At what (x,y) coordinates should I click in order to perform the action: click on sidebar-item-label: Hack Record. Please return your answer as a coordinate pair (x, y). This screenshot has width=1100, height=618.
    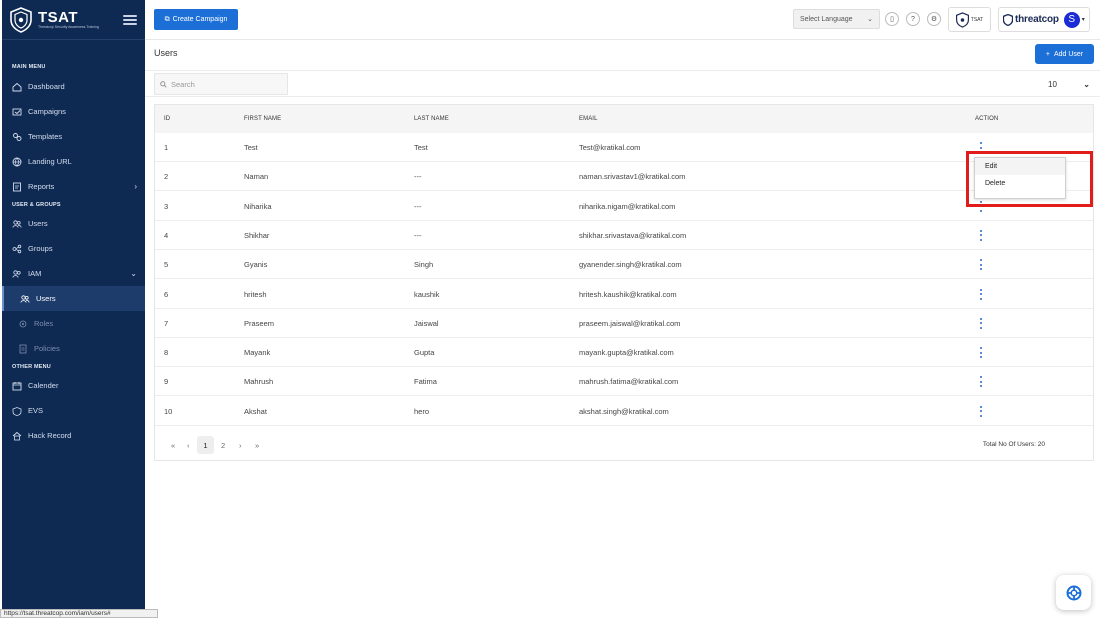
    Looking at the image, I should click on (50, 435).